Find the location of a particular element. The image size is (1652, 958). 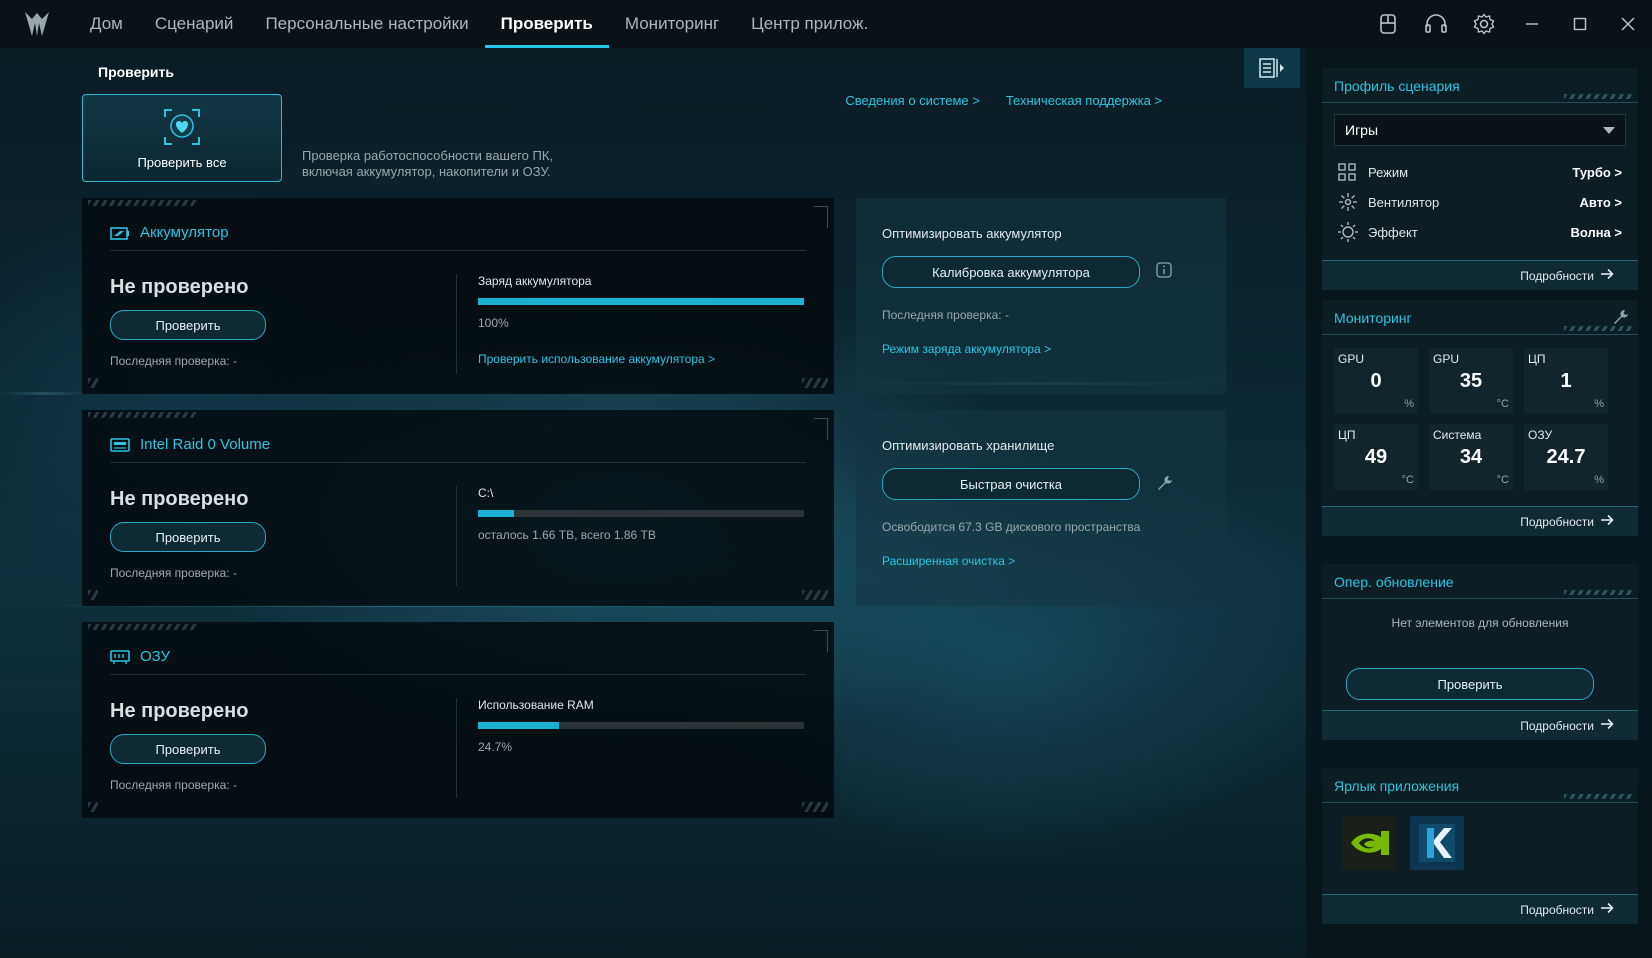

monitor-value: 1 is located at coordinates (1566, 381).